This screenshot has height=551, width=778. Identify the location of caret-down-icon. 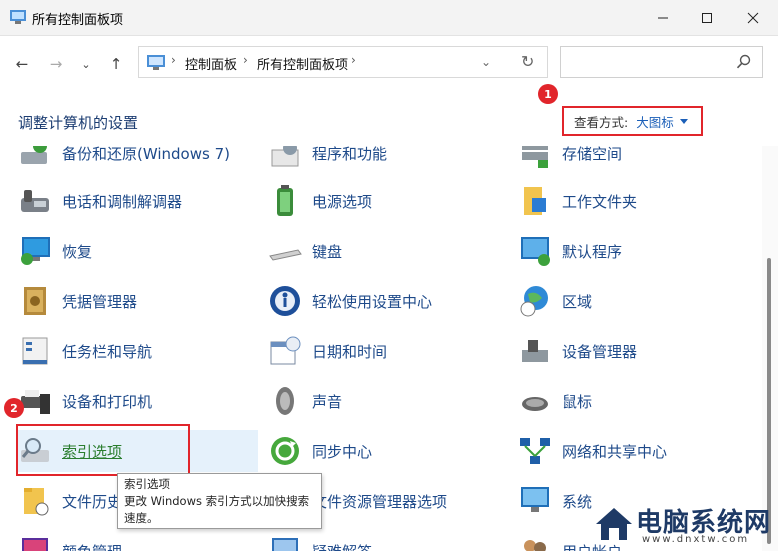
(683, 121).